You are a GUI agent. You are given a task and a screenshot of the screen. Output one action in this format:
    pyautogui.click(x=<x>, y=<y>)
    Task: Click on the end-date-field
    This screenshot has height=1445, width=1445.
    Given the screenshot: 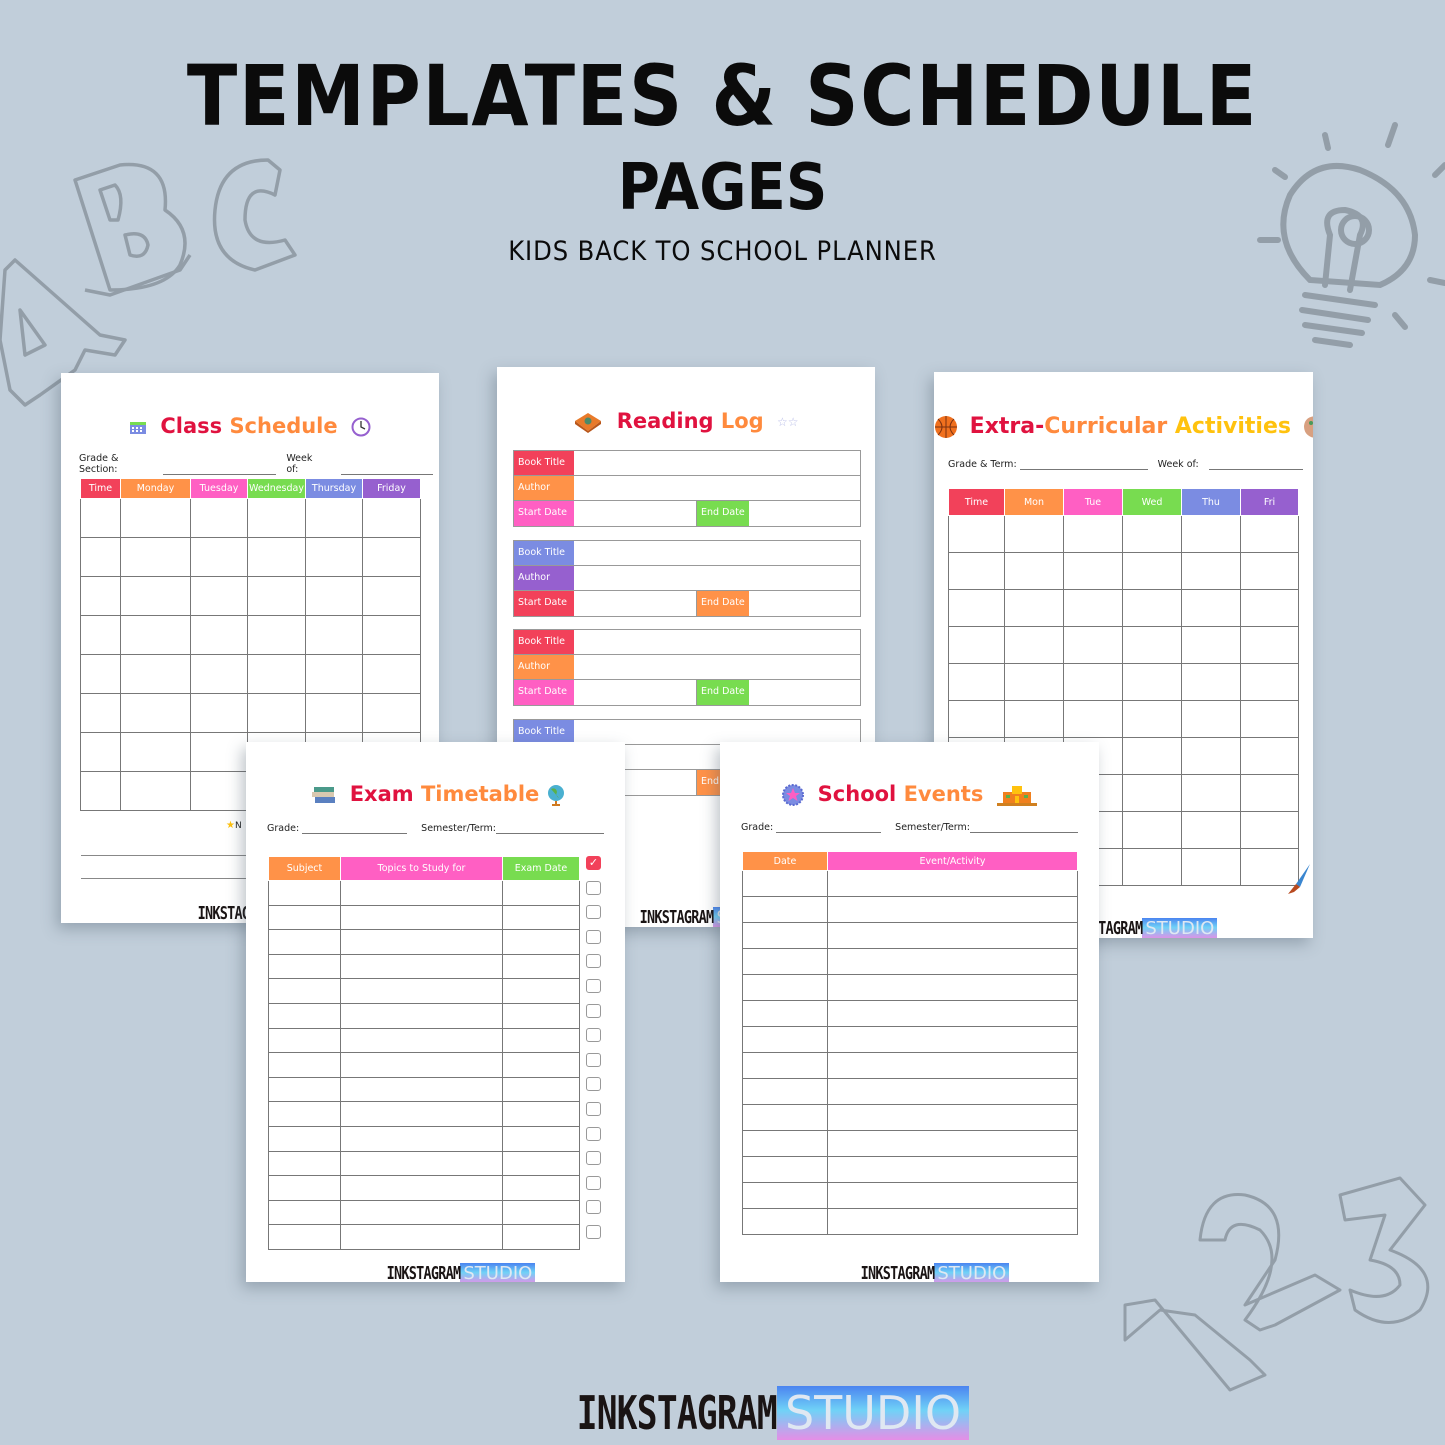 What is the action you would take?
    pyautogui.click(x=804, y=603)
    